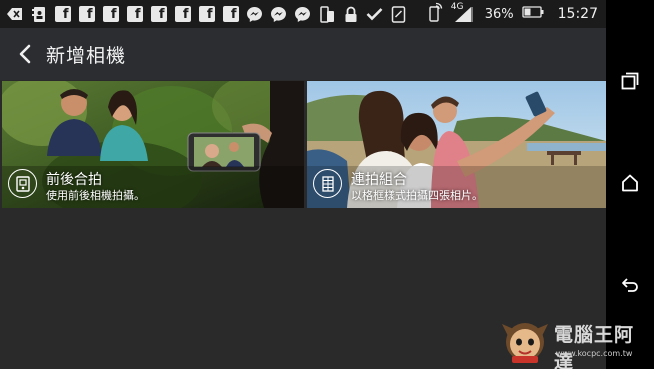 The image size is (654, 369). I want to click on status-indicators: 4G 36% 15:27, so click(513, 14).